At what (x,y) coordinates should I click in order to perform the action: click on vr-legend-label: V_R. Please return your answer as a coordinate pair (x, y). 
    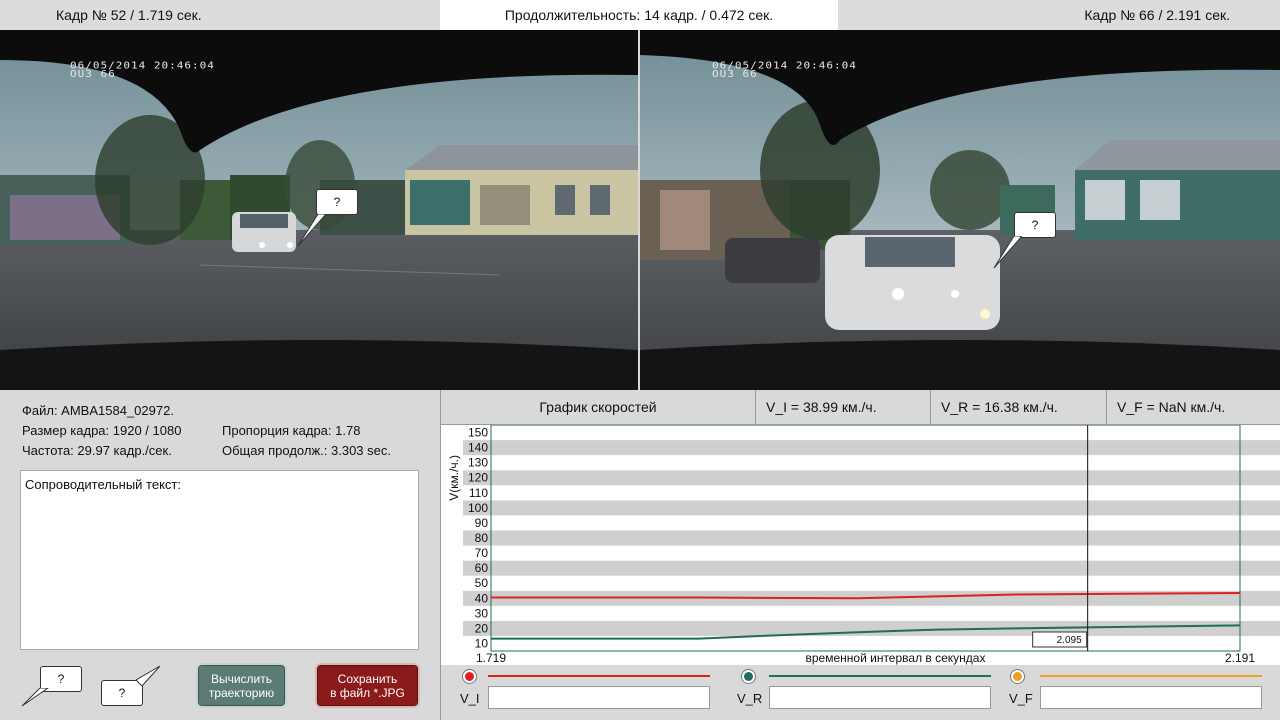
    Looking at the image, I should click on (750, 698).